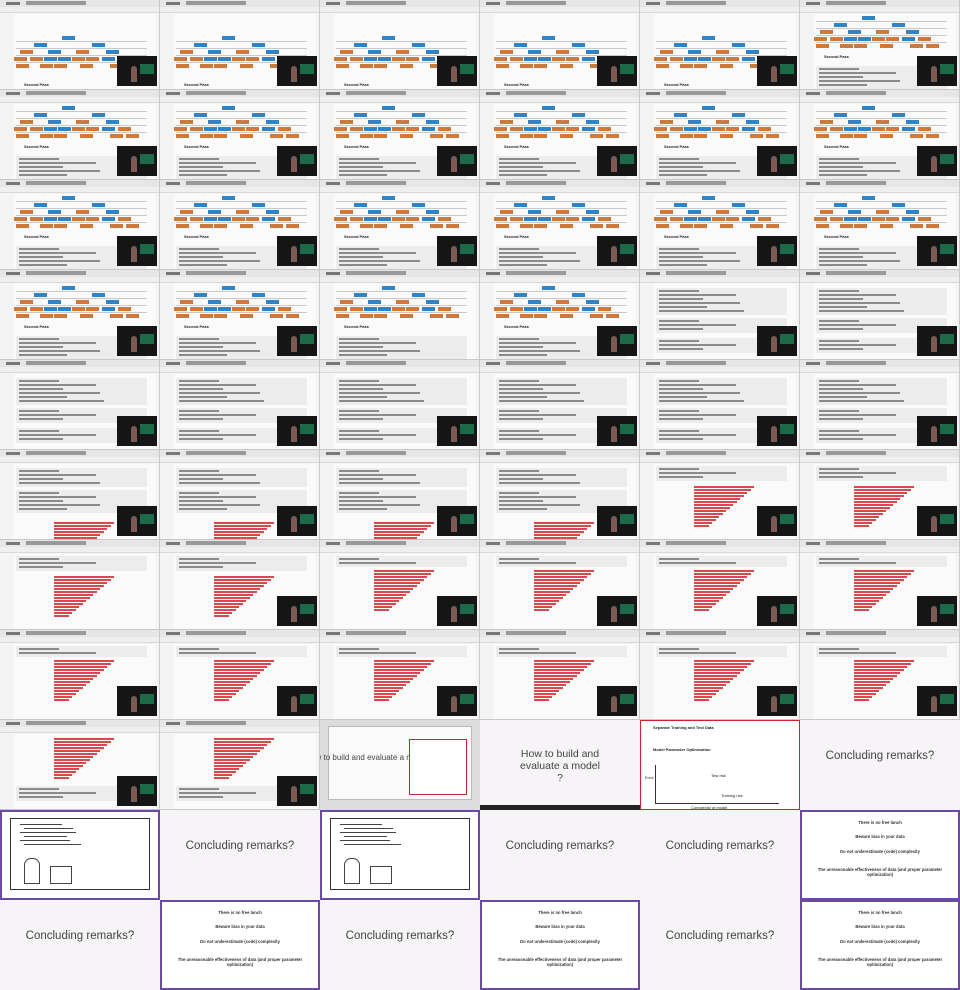  What do you see at coordinates (365, 836) in the screenshot?
I see `comic-text` at bounding box center [365, 836].